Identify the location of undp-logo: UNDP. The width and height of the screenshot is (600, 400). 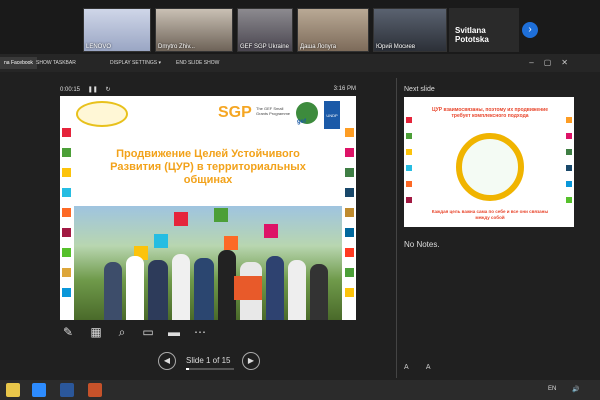
(332, 115).